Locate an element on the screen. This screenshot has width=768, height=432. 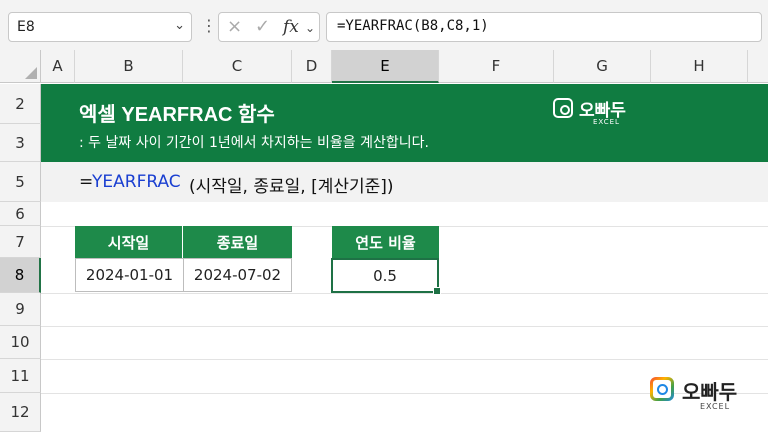
brand-logo: 오빠두 EXCEL is located at coordinates (593, 113).